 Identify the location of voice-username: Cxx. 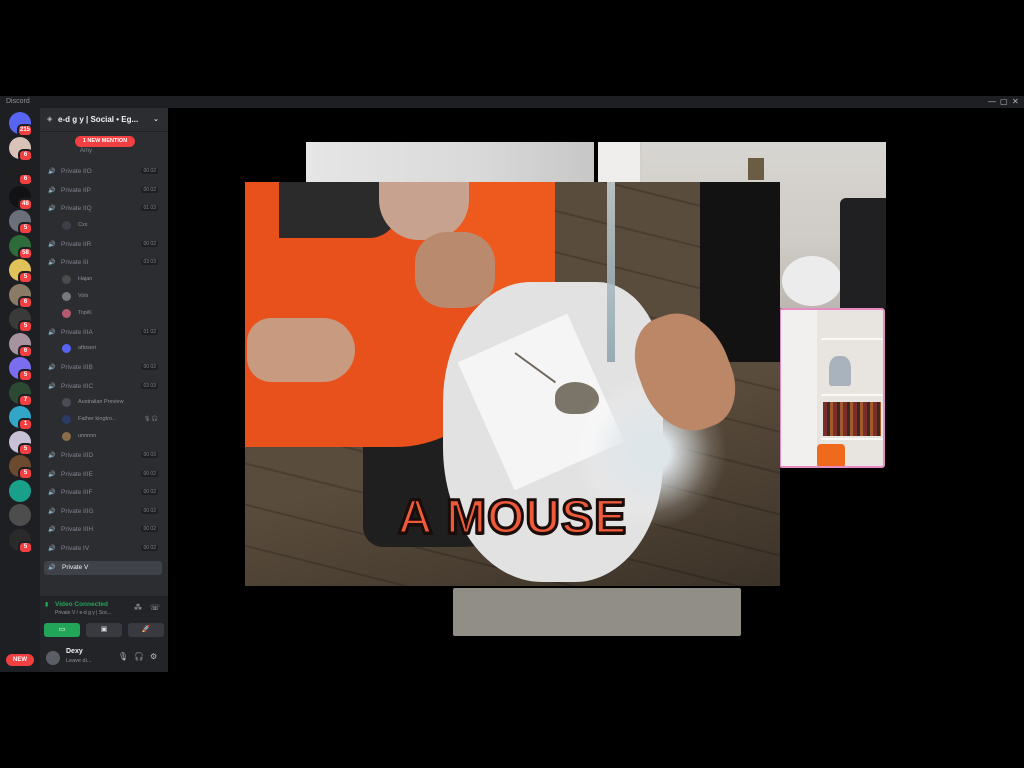
(83, 224).